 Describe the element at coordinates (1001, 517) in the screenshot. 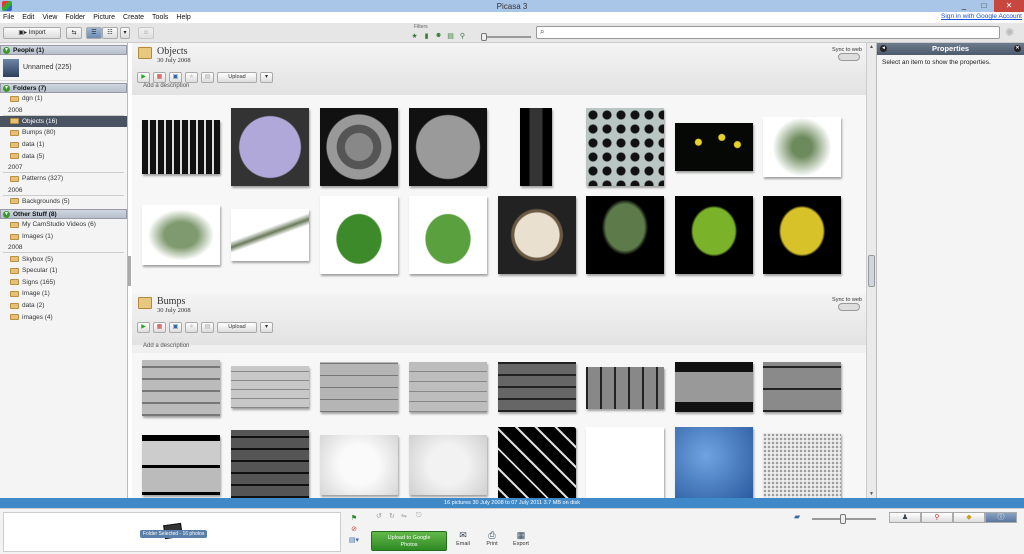

I see `info-view-icon: ⓘ` at that location.